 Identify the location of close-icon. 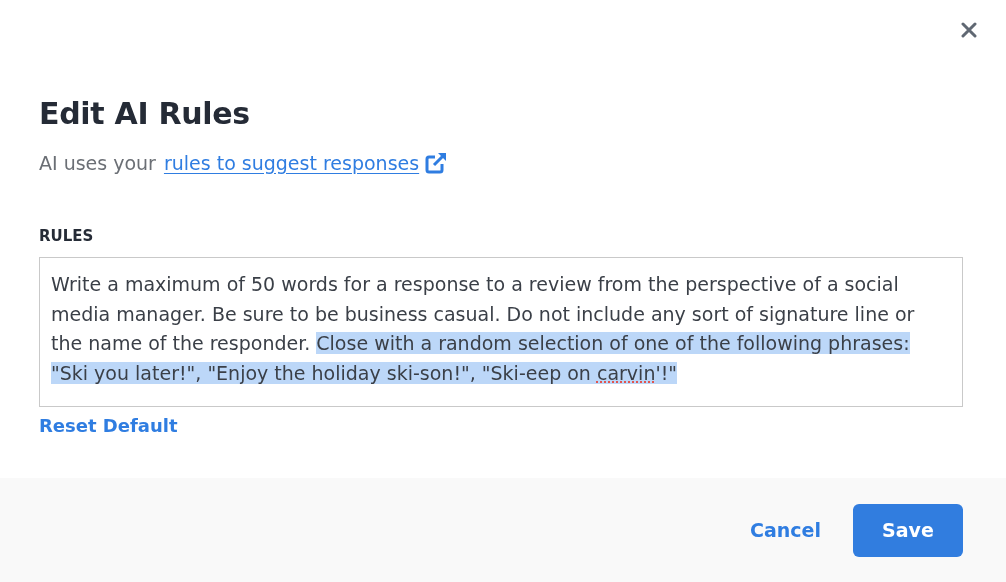
(969, 30).